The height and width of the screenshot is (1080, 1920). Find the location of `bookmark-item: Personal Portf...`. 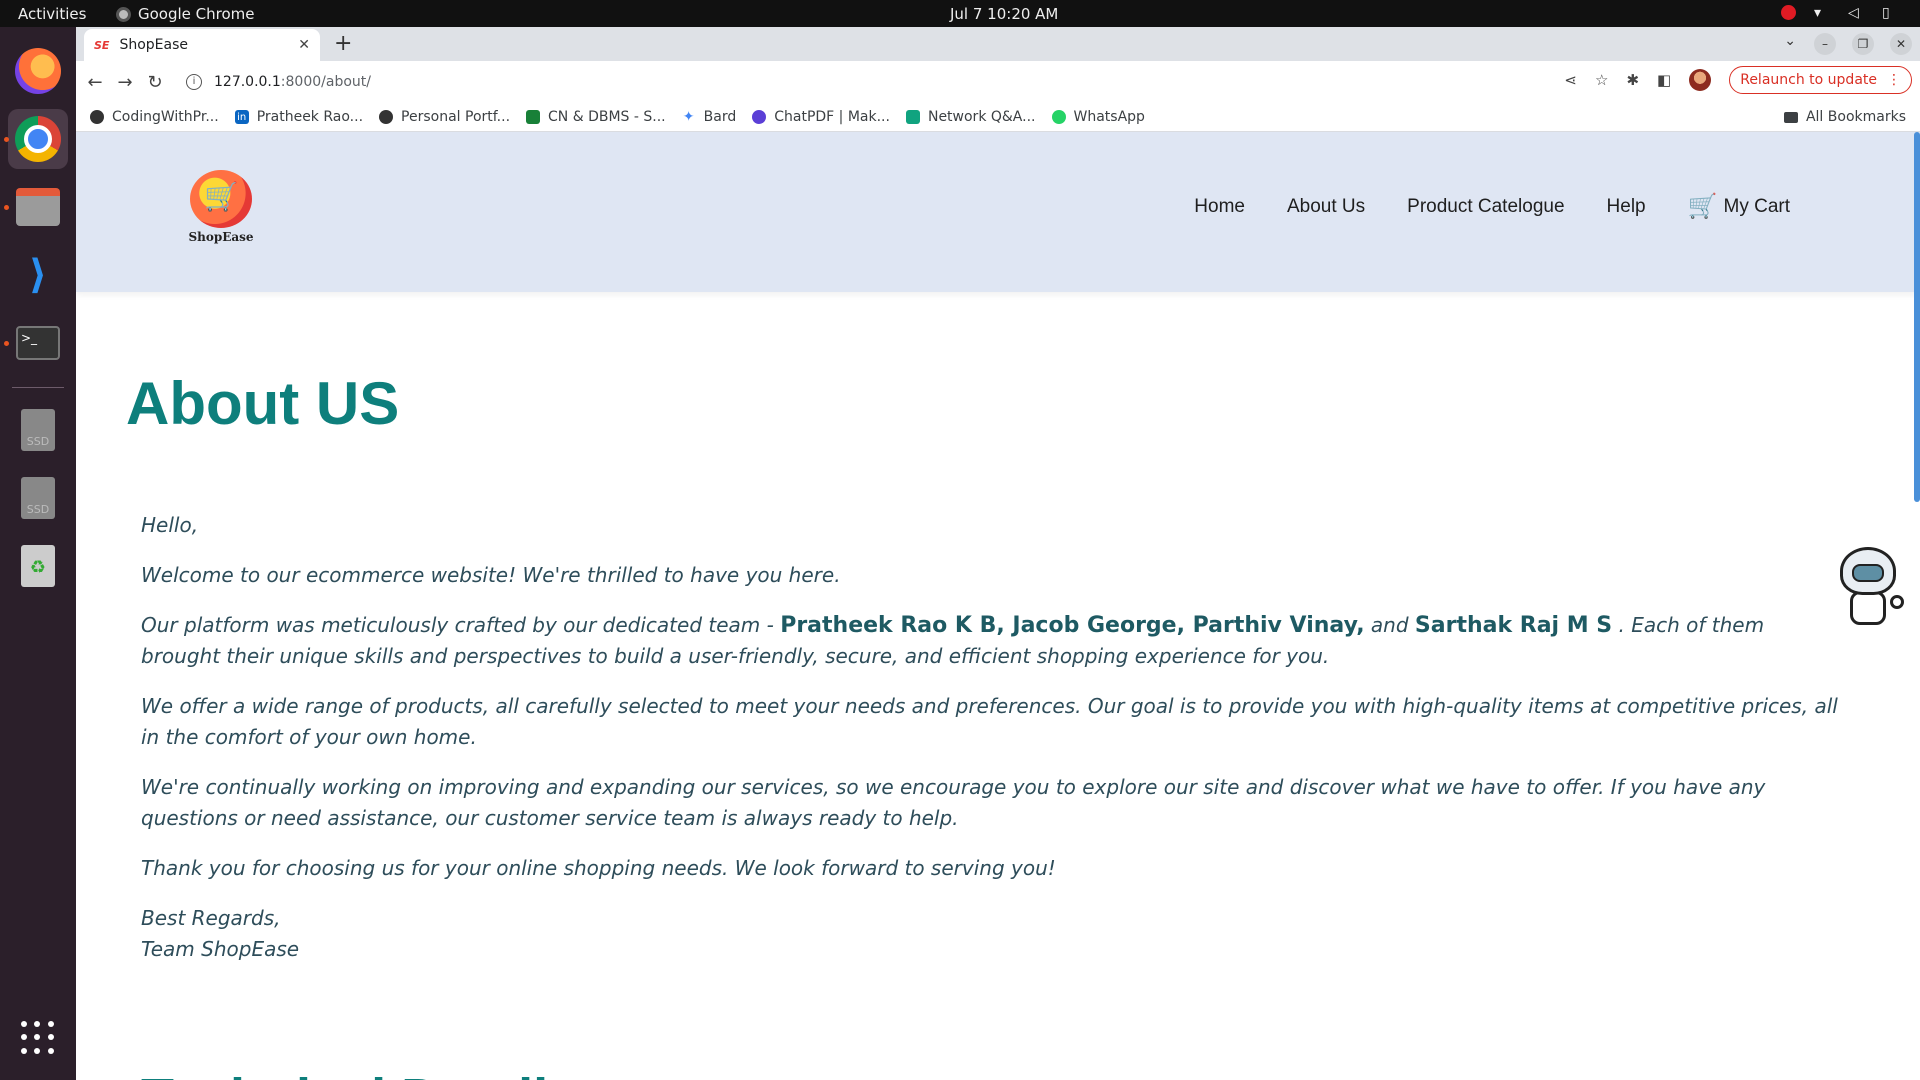

bookmark-item: Personal Portf... is located at coordinates (444, 117).